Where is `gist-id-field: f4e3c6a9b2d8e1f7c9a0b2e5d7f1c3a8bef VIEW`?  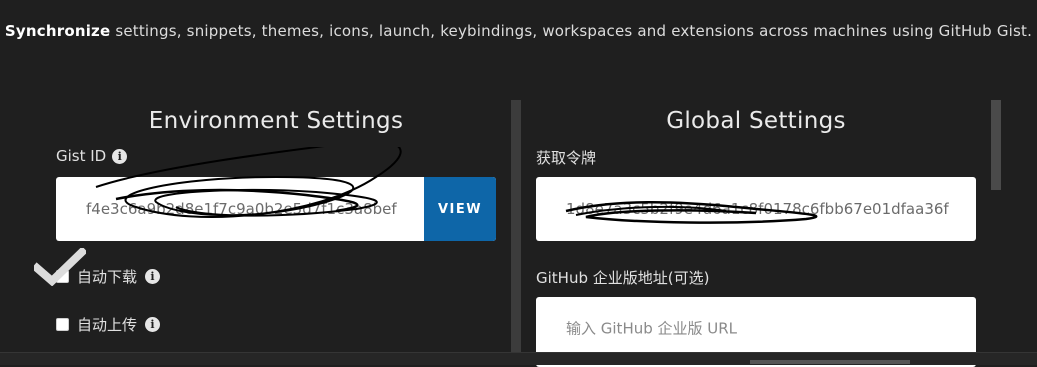
gist-id-field: f4e3c6a9b2d8e1f7c9a0b2e5d7f1c3a8bef VIEW is located at coordinates (276, 194).